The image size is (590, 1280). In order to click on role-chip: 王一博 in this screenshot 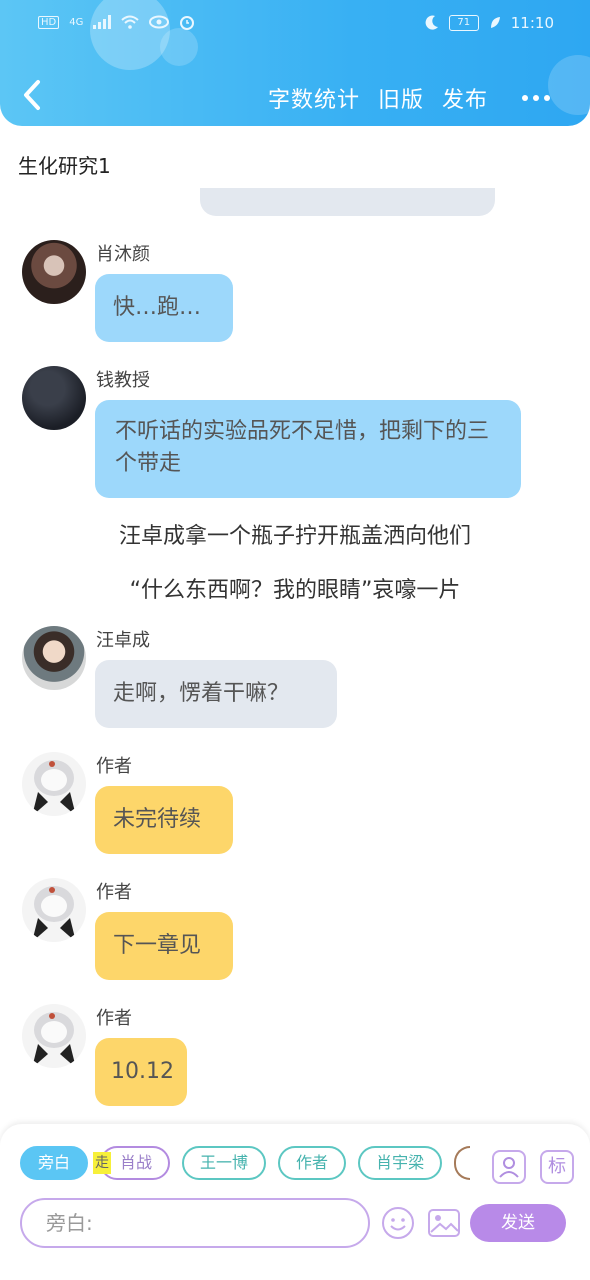, I will do `click(224, 1163)`.